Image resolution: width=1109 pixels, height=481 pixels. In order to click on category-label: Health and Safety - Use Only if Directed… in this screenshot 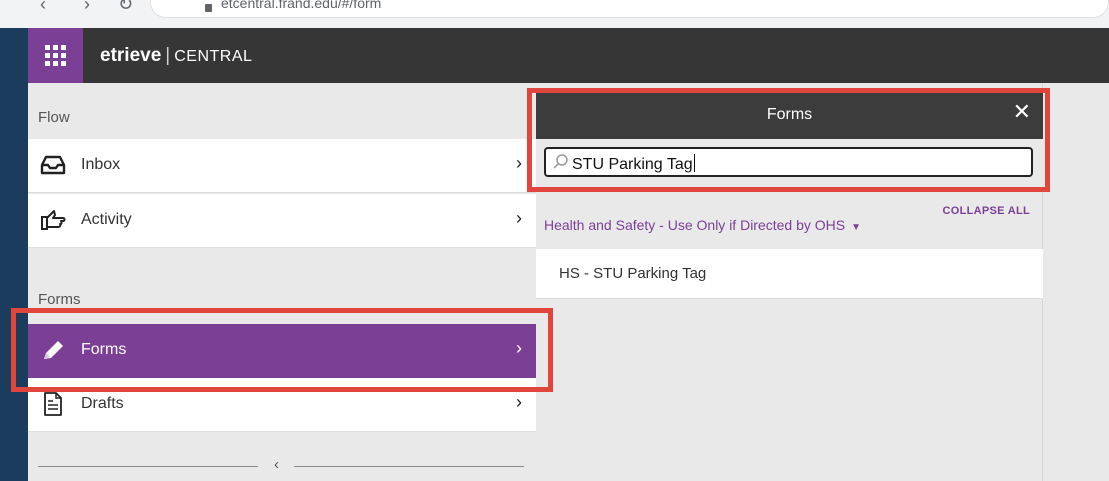, I will do `click(695, 225)`.